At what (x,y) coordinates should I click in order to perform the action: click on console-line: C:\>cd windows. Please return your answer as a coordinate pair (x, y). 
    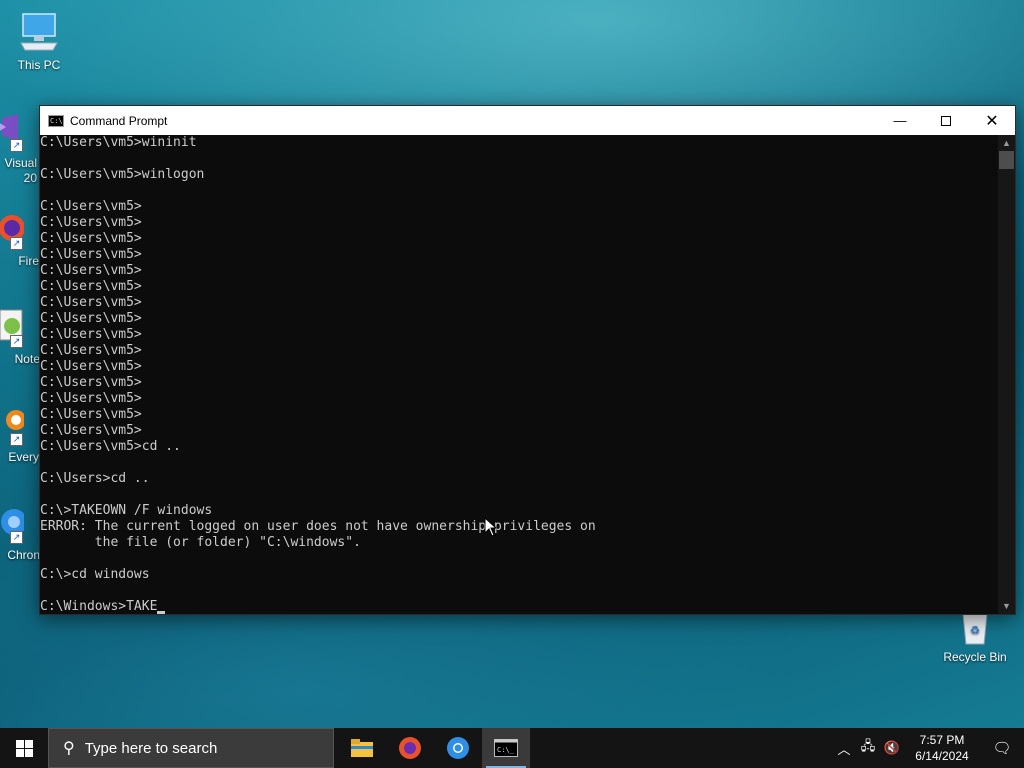
    Looking at the image, I should click on (95, 574).